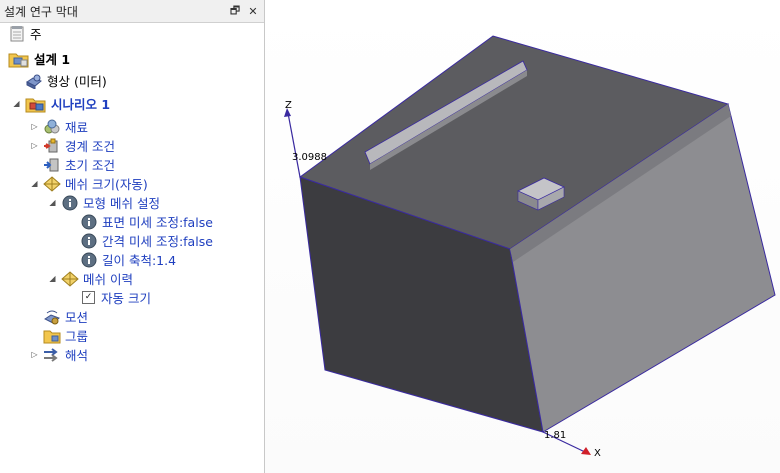 Image resolution: width=780 pixels, height=473 pixels. I want to click on groups-folder-icon, so click(52, 336).